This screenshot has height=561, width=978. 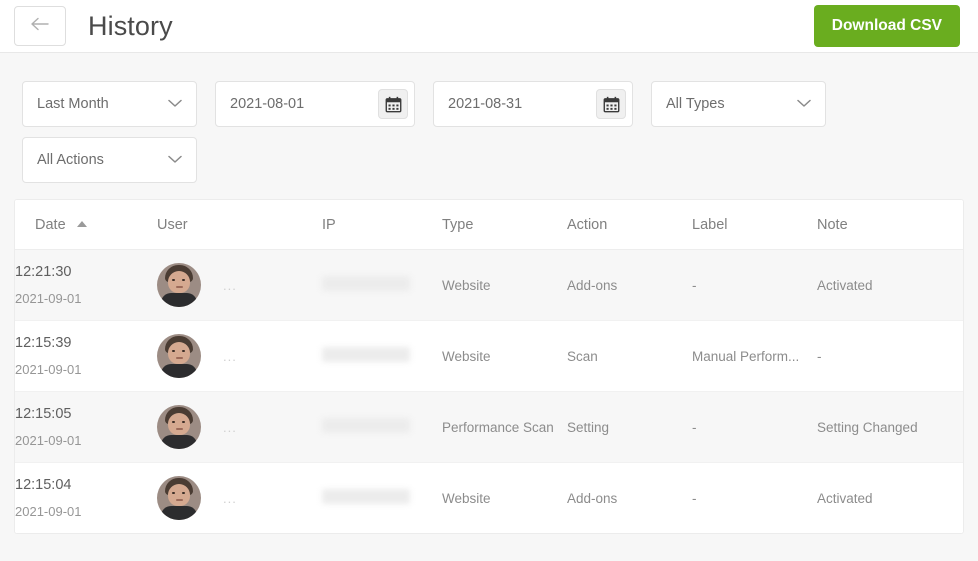 What do you see at coordinates (315, 104) in the screenshot?
I see `date-from-field: 2021-08-01` at bounding box center [315, 104].